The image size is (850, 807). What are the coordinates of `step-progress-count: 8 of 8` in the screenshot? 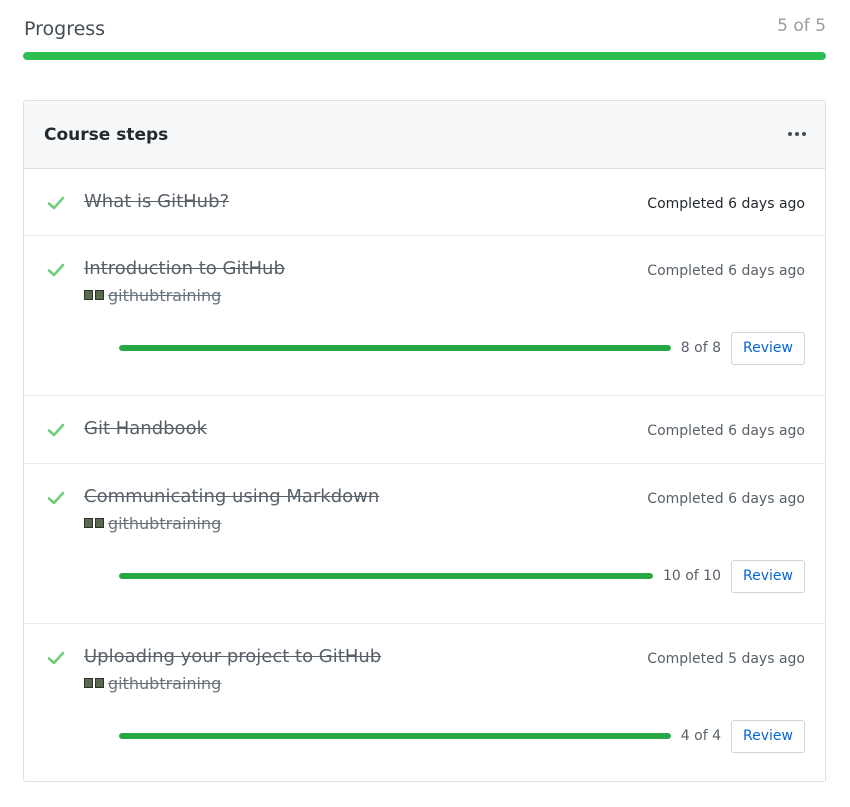 It's located at (700, 348).